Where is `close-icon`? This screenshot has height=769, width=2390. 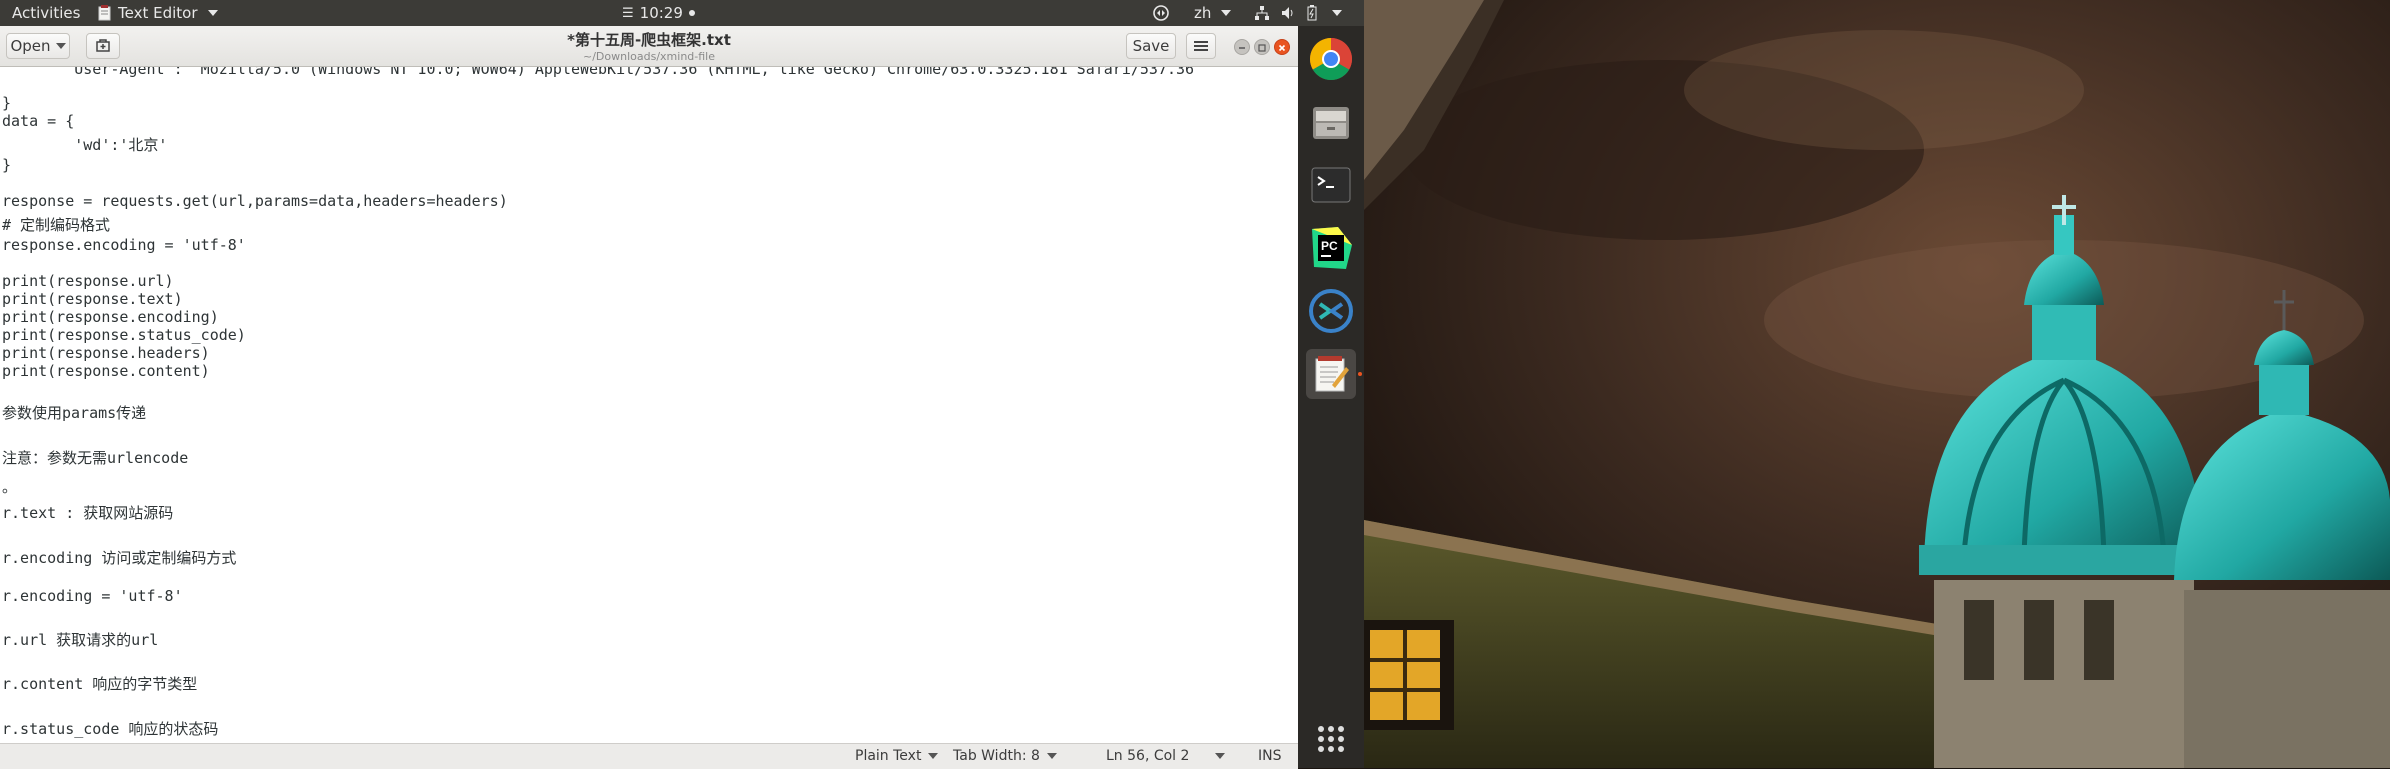 close-icon is located at coordinates (1282, 48).